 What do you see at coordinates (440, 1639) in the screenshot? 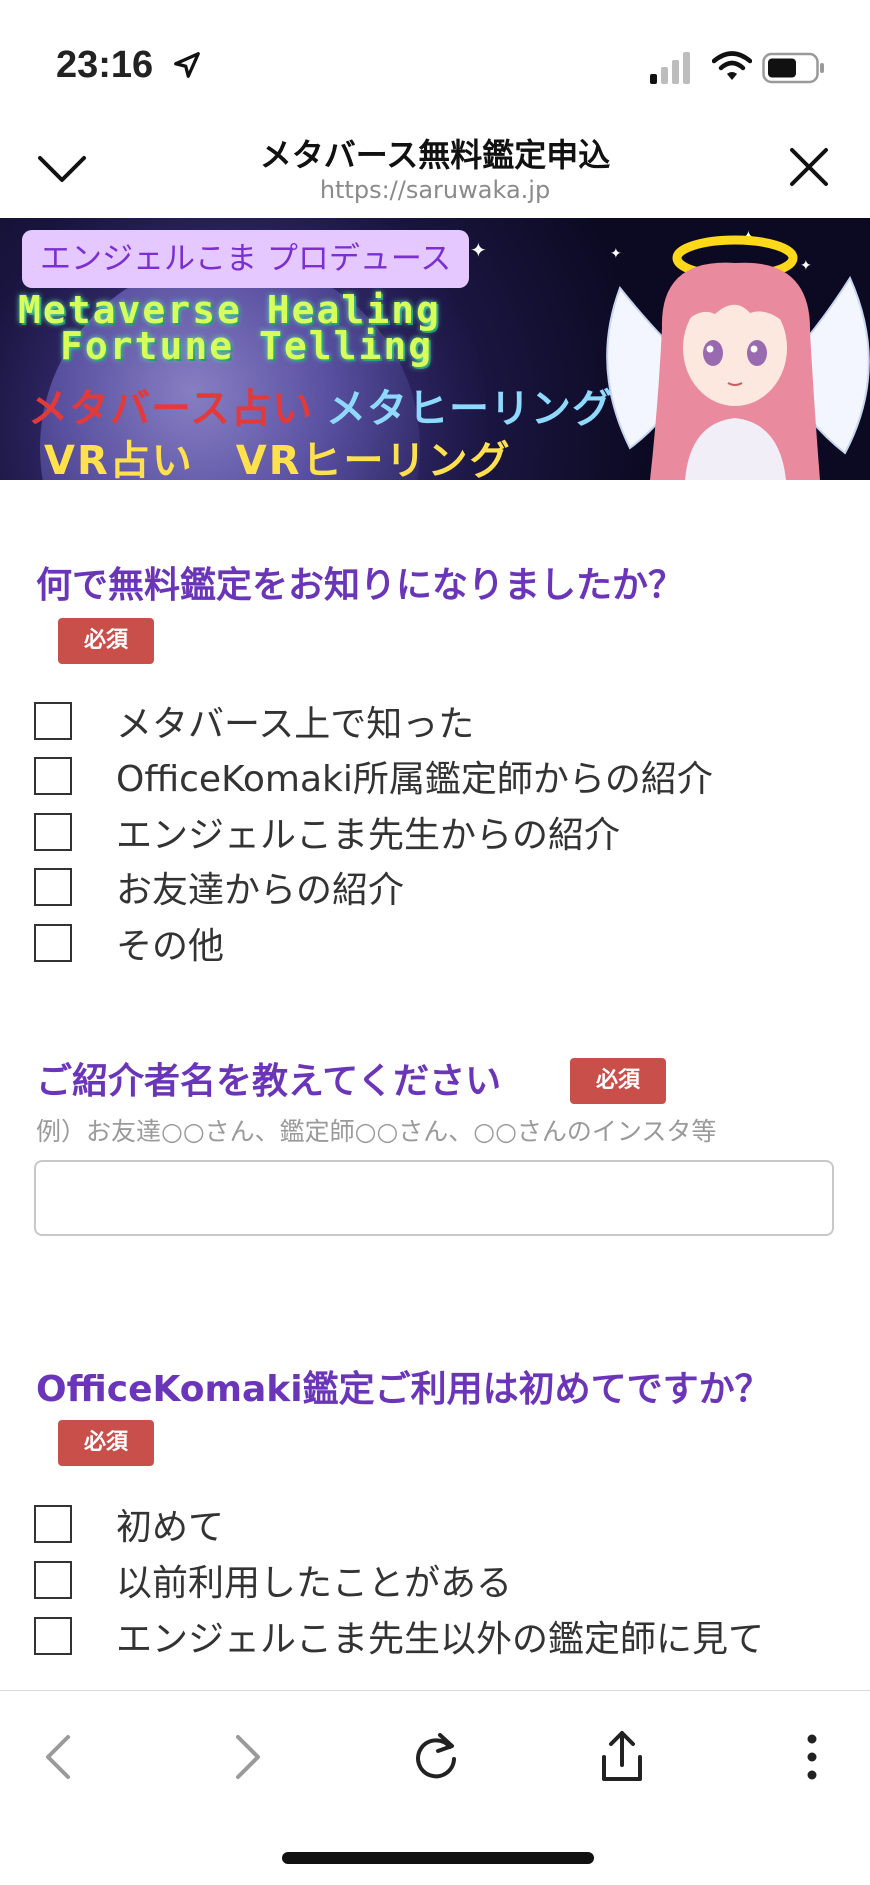
I see `checkbox-label: エンジェルこま先生以外の鑑定師に見て` at bounding box center [440, 1639].